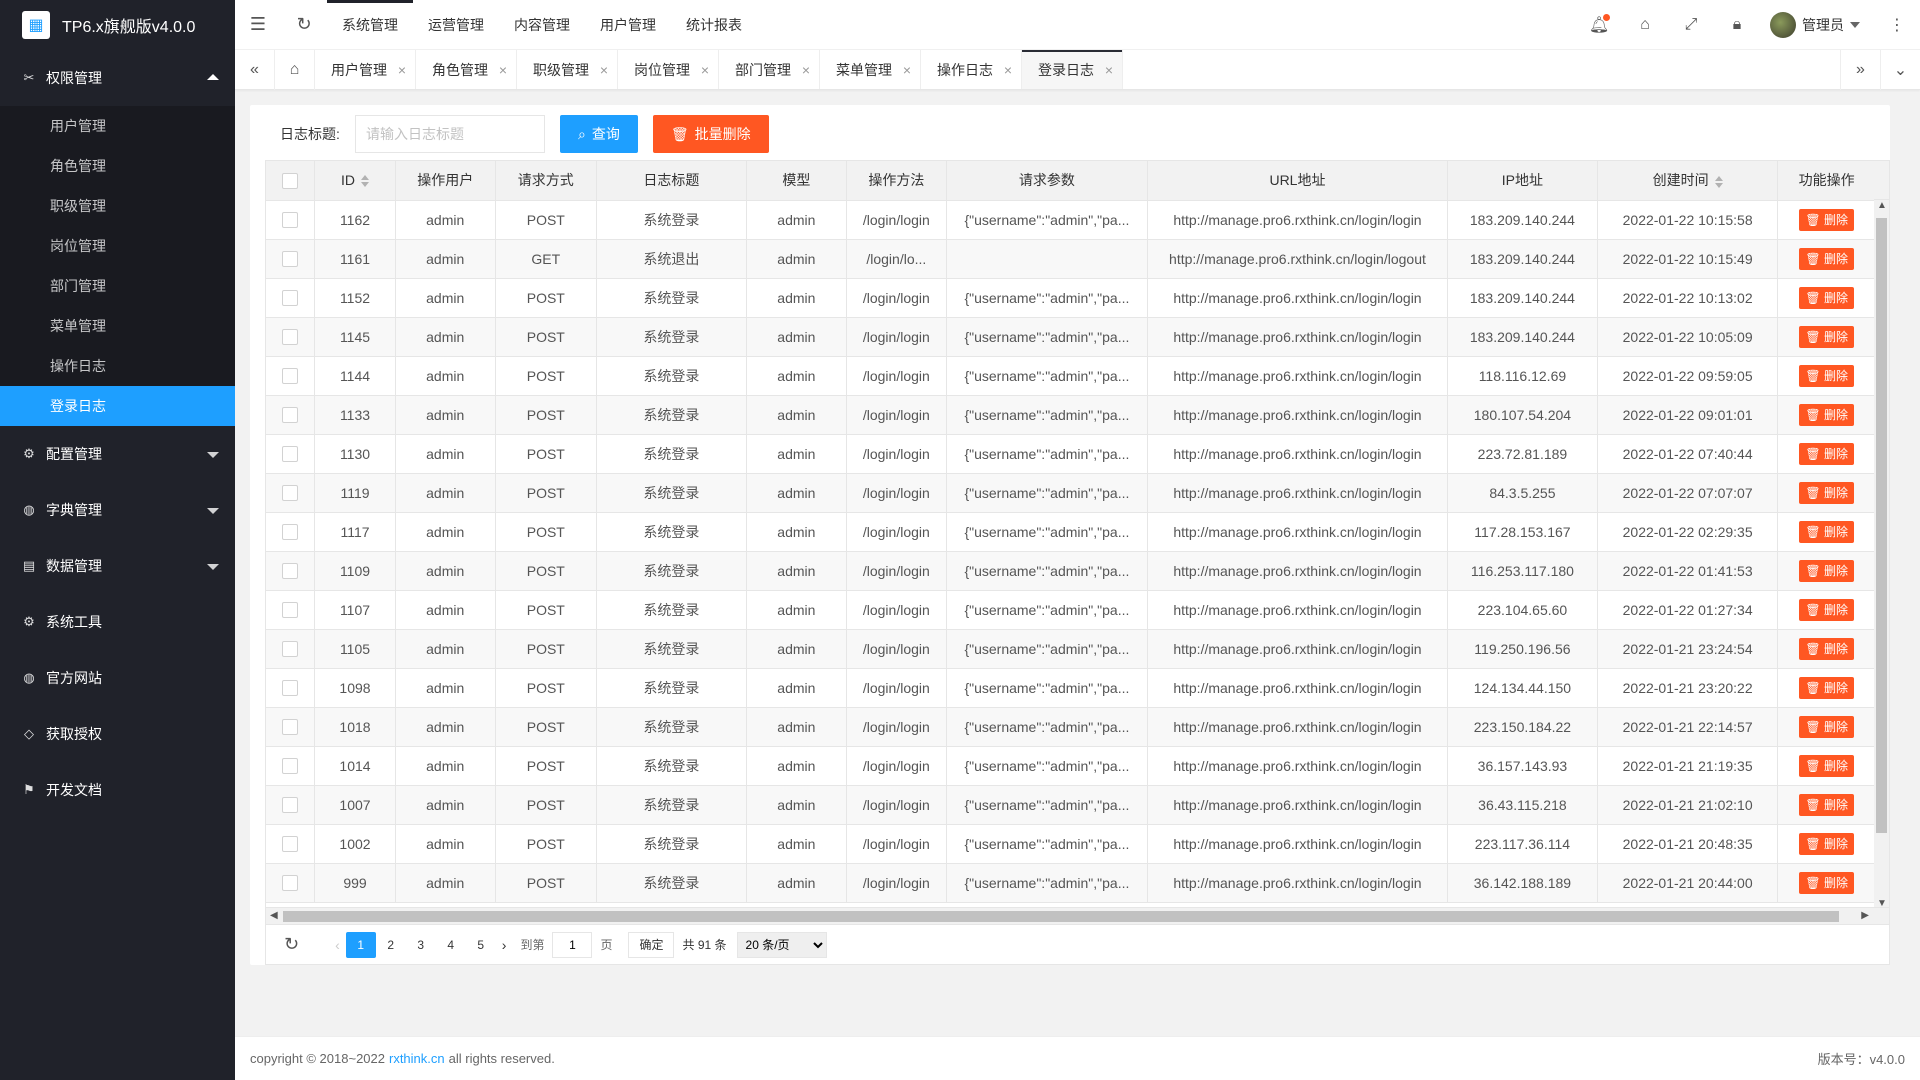 The width and height of the screenshot is (1920, 1080). I want to click on footer-site-link: rxthink.cn, so click(417, 1058).